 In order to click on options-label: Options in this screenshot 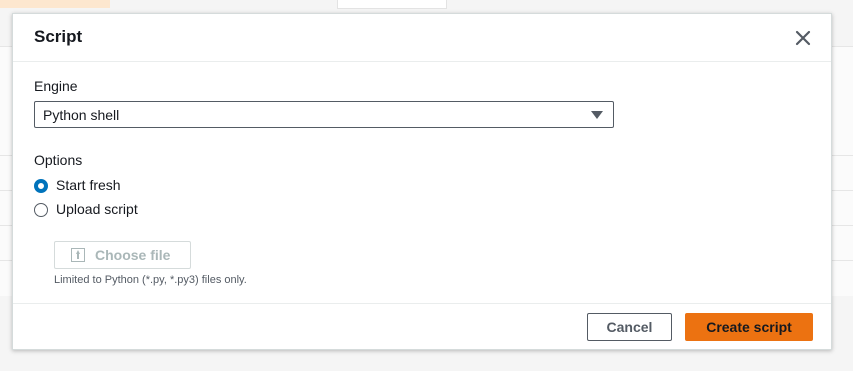, I will do `click(58, 160)`.